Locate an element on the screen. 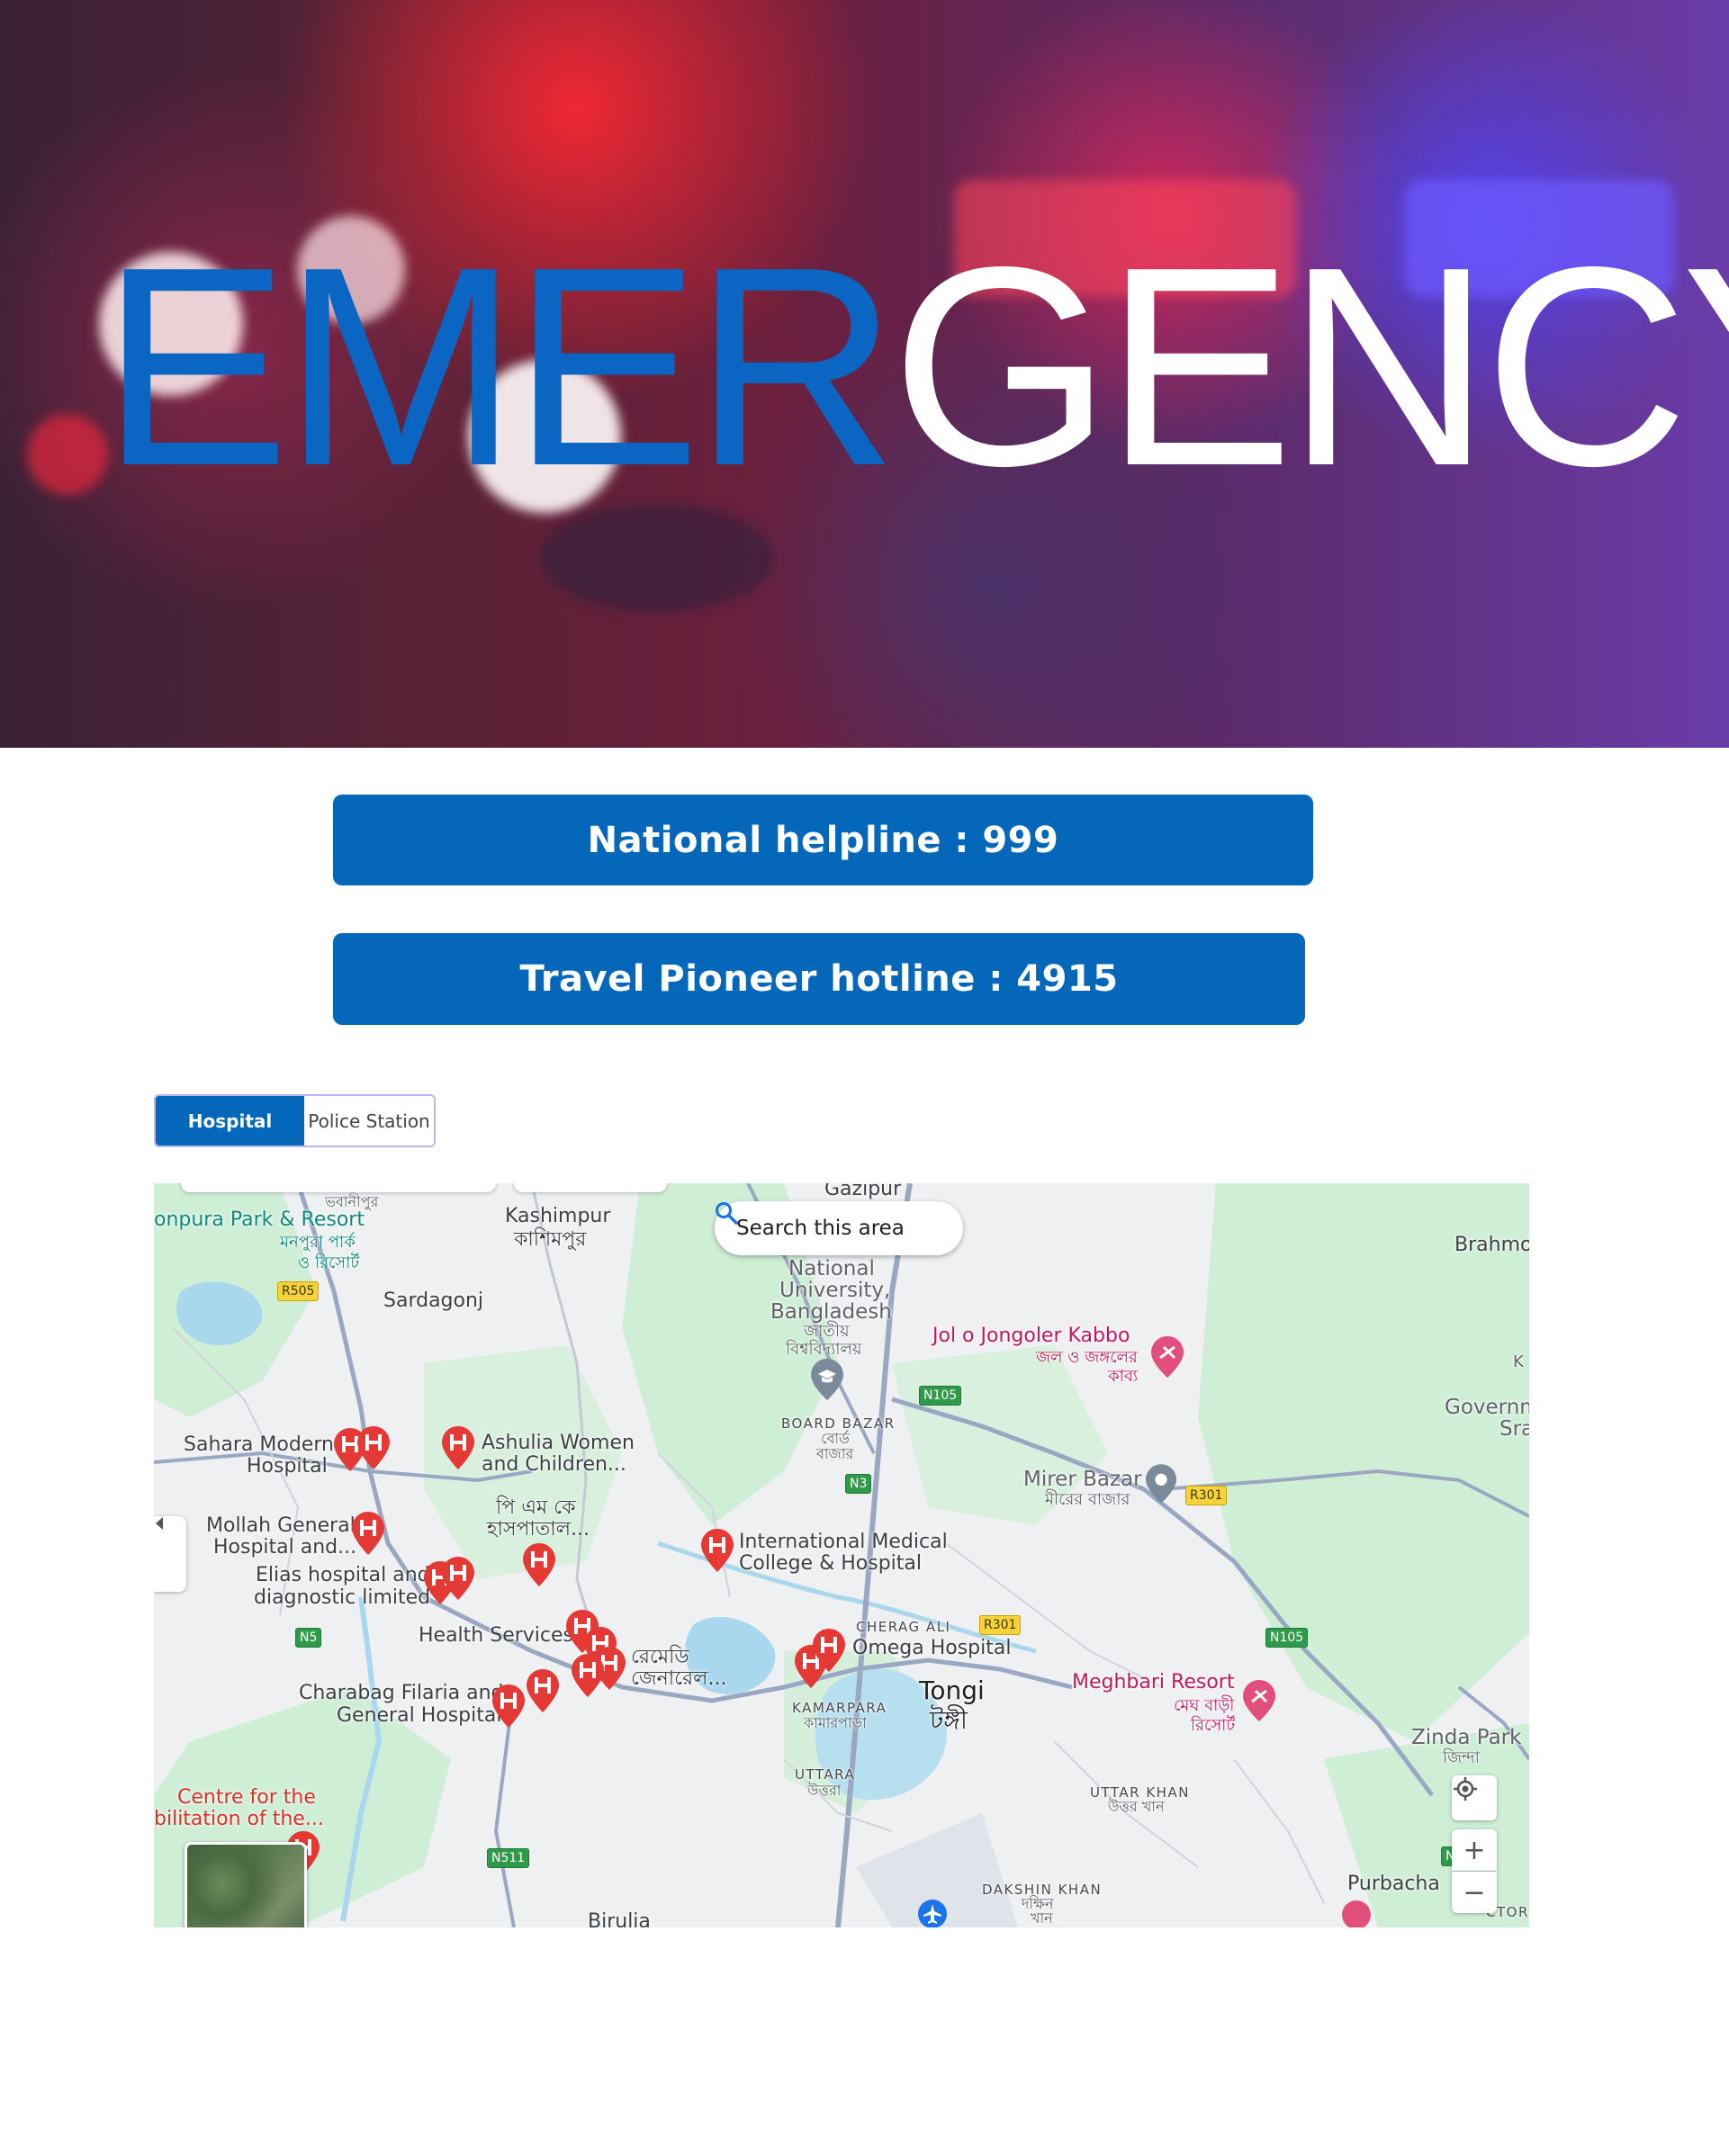  map-label: কাব্য is located at coordinates (1123, 1376).